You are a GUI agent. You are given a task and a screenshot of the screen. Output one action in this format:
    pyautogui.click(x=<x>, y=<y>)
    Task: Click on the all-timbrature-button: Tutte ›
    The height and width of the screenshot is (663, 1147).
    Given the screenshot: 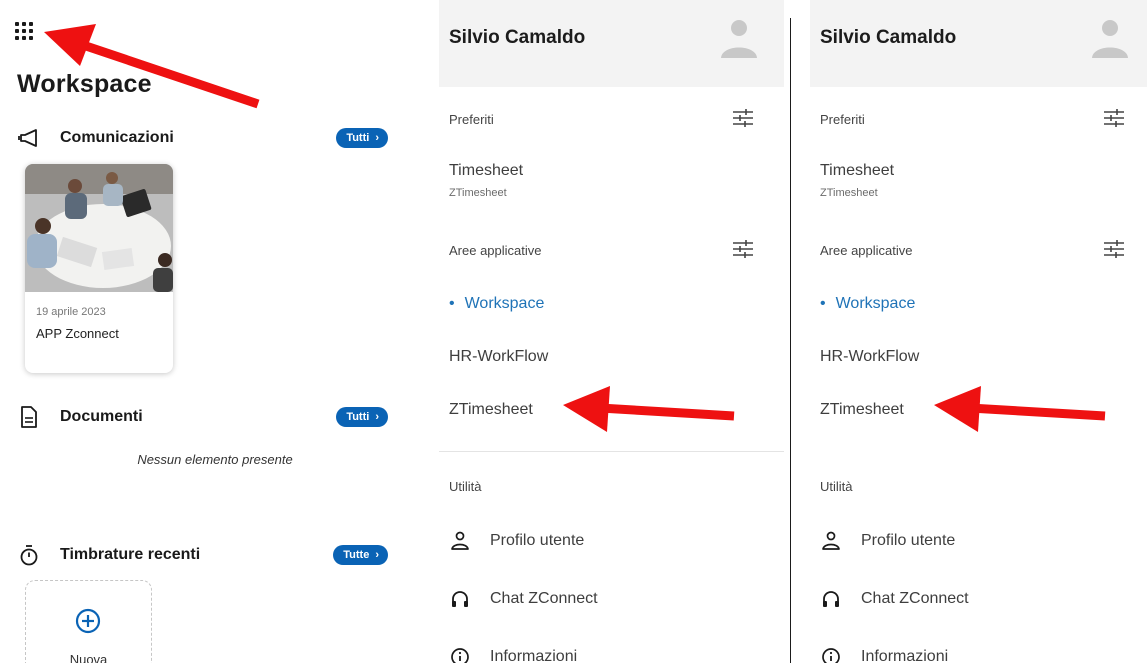 What is the action you would take?
    pyautogui.click(x=360, y=555)
    